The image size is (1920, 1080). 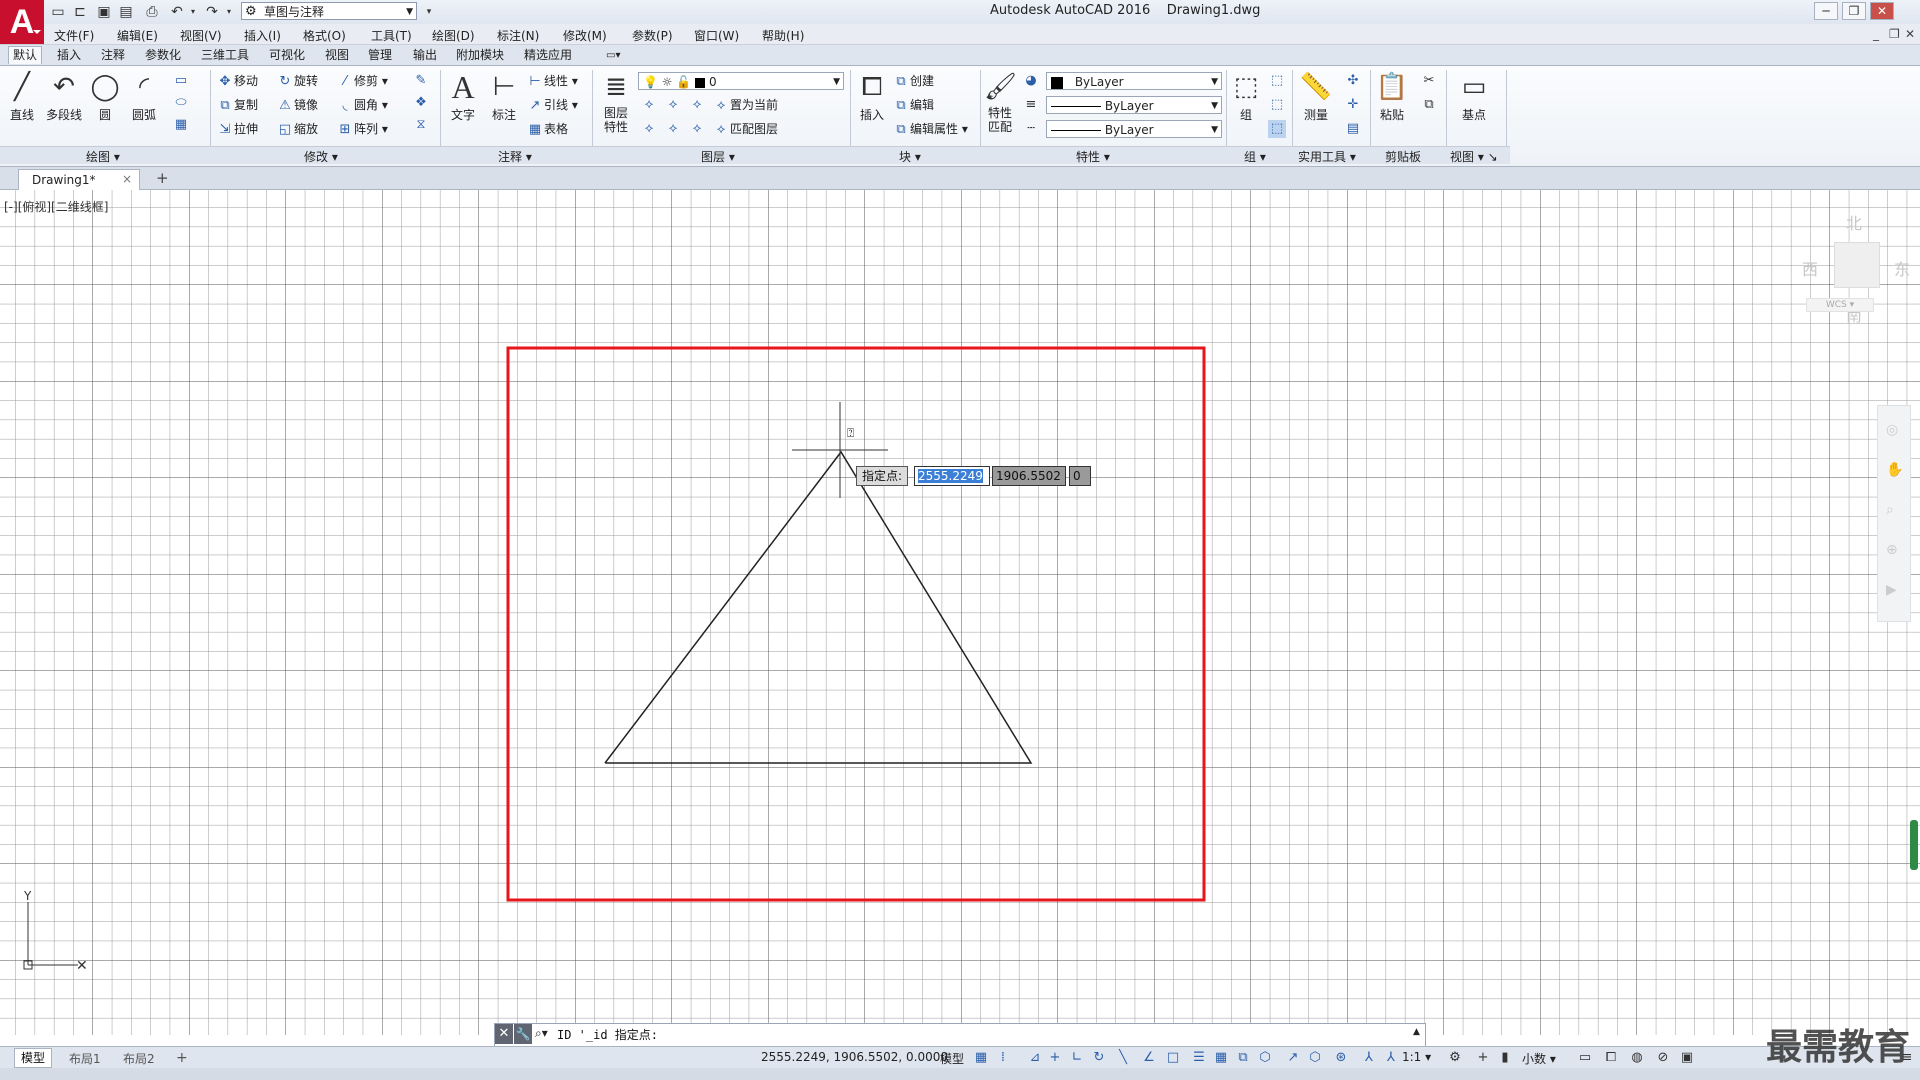 I want to click on arc-button: ◜ 圆弧, so click(x=144, y=96).